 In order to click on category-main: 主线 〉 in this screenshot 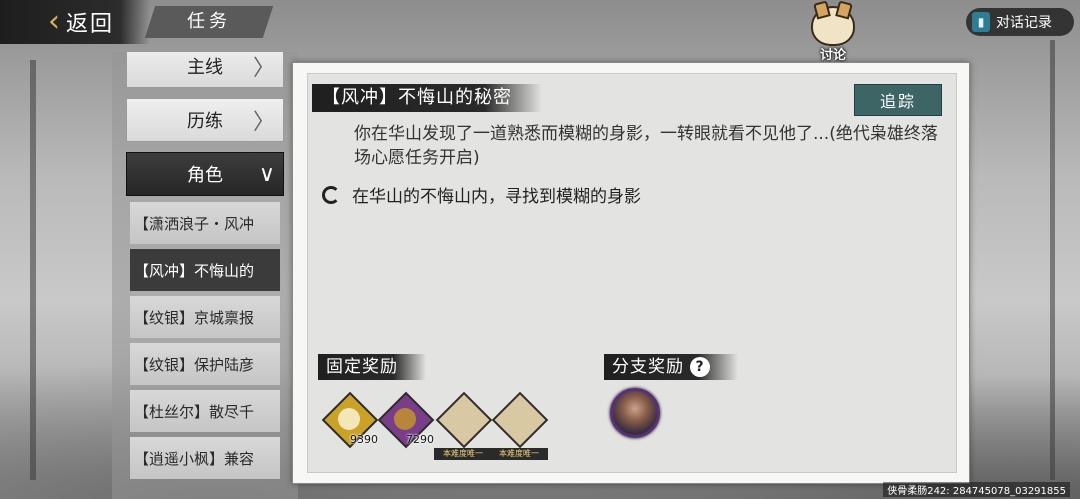, I will do `click(205, 70)`.